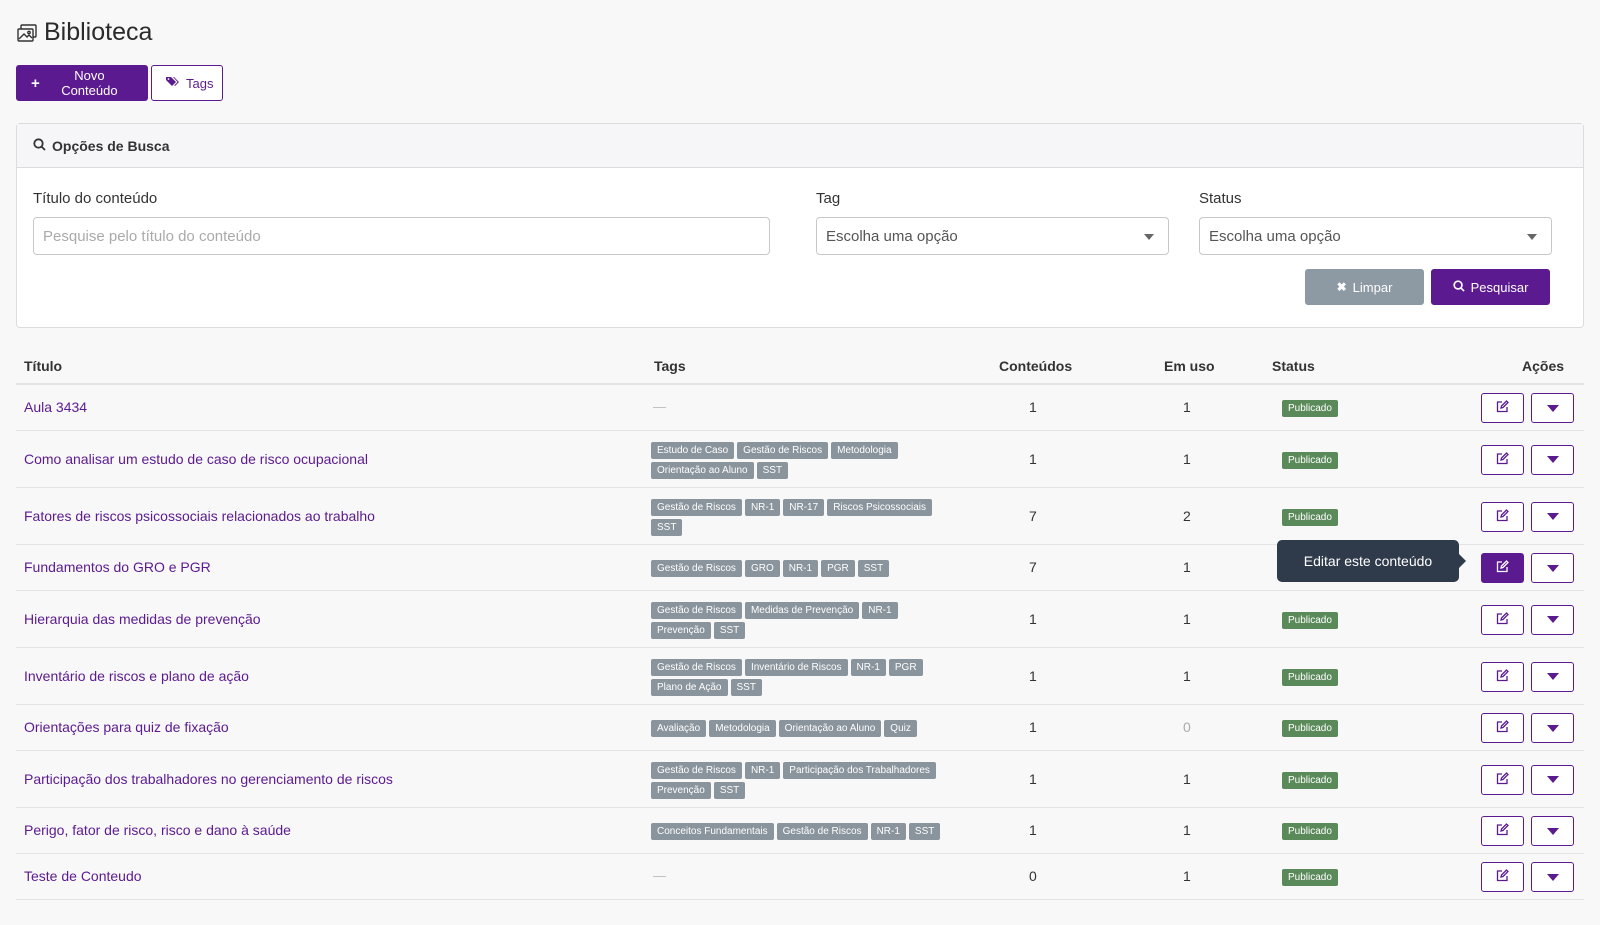  I want to click on new-content-label: Novo Conteúdo, so click(89, 83).